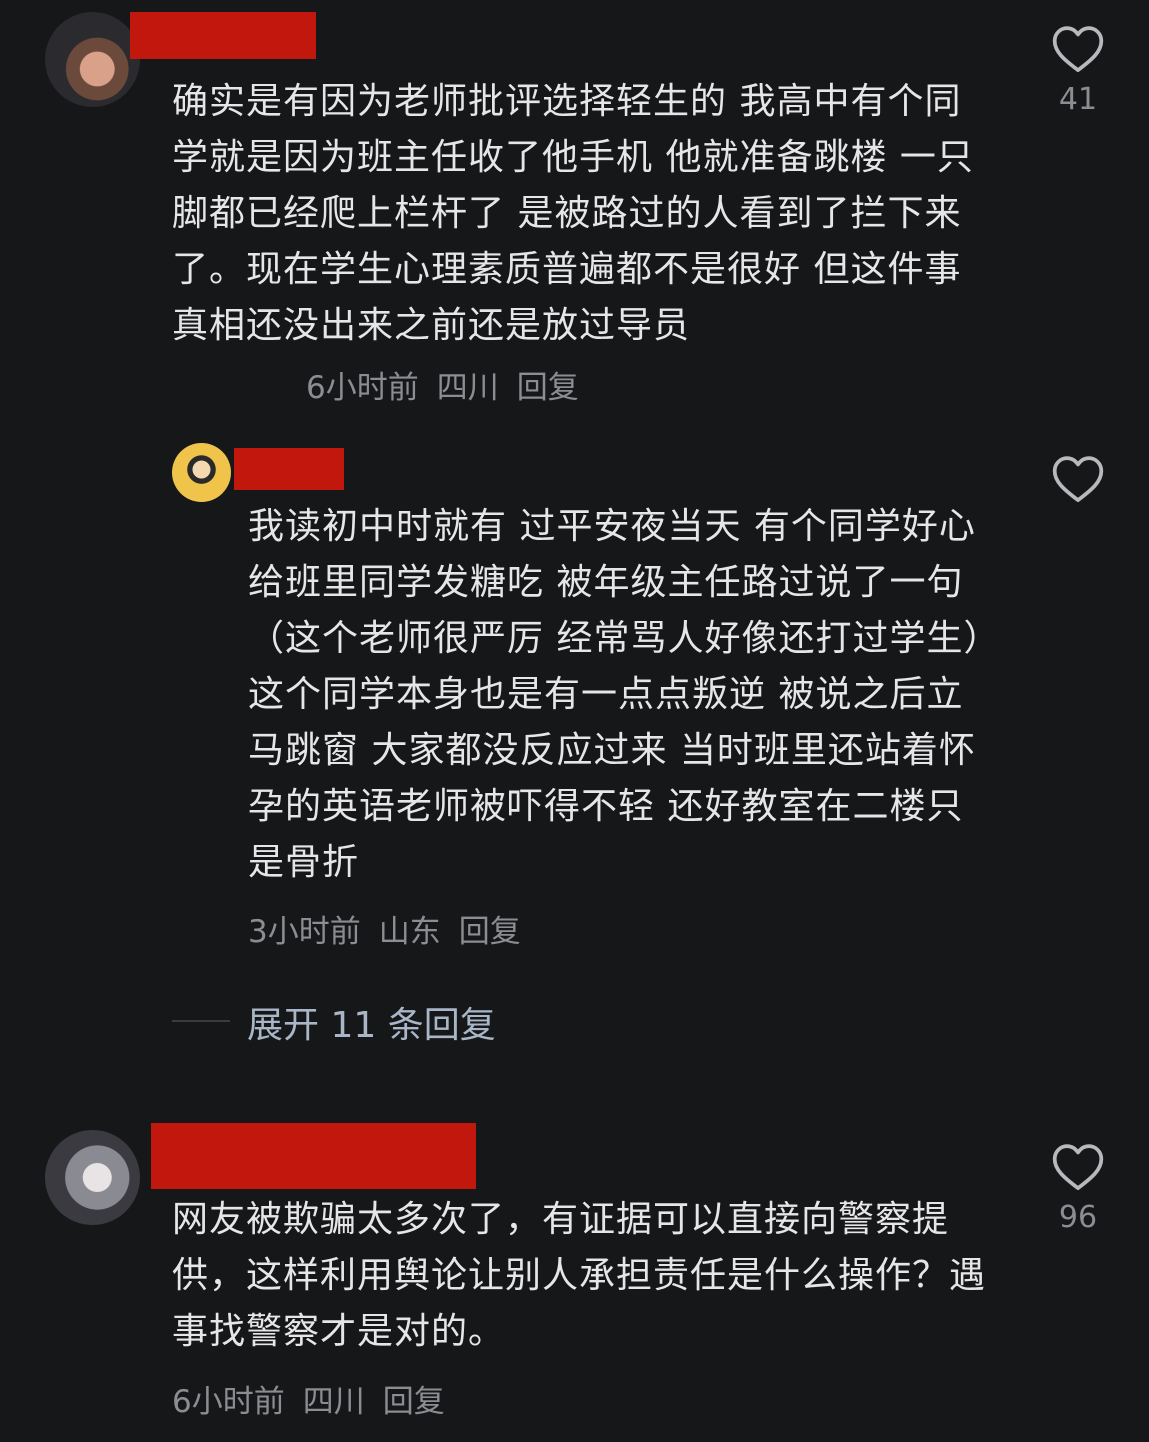 The height and width of the screenshot is (1442, 1149). What do you see at coordinates (1078, 99) in the screenshot?
I see `like-count: 41` at bounding box center [1078, 99].